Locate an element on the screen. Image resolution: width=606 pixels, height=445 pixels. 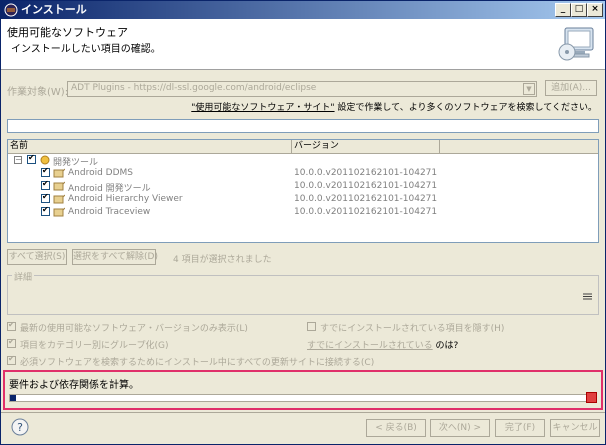
filter-input is located at coordinates (303, 126).